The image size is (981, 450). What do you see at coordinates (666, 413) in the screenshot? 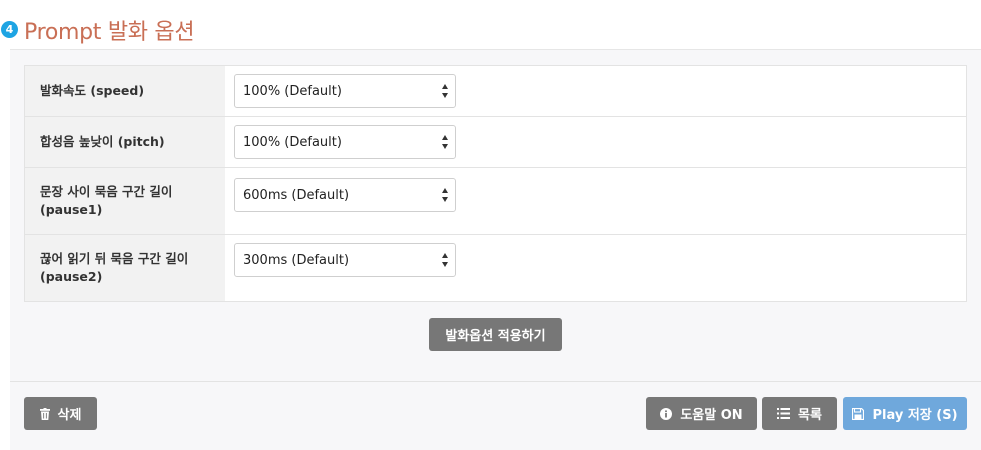
I see `info-circle-icon` at bounding box center [666, 413].